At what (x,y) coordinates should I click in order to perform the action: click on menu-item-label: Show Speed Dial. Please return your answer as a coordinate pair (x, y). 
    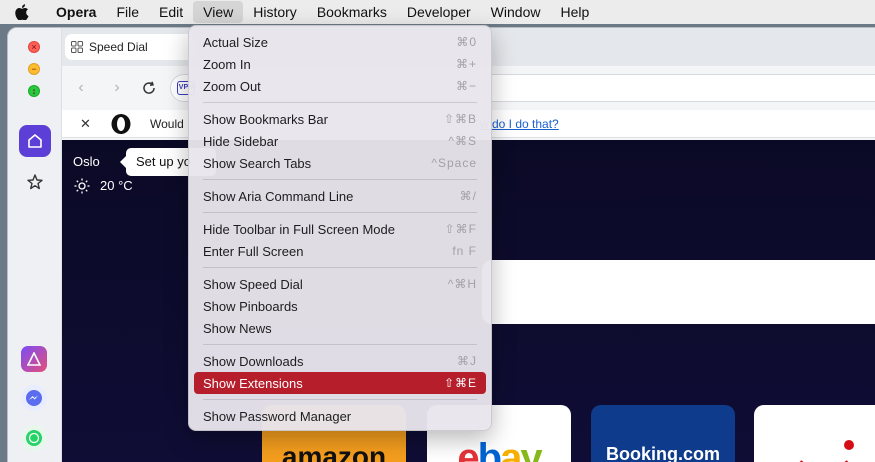
    Looking at the image, I should click on (253, 284).